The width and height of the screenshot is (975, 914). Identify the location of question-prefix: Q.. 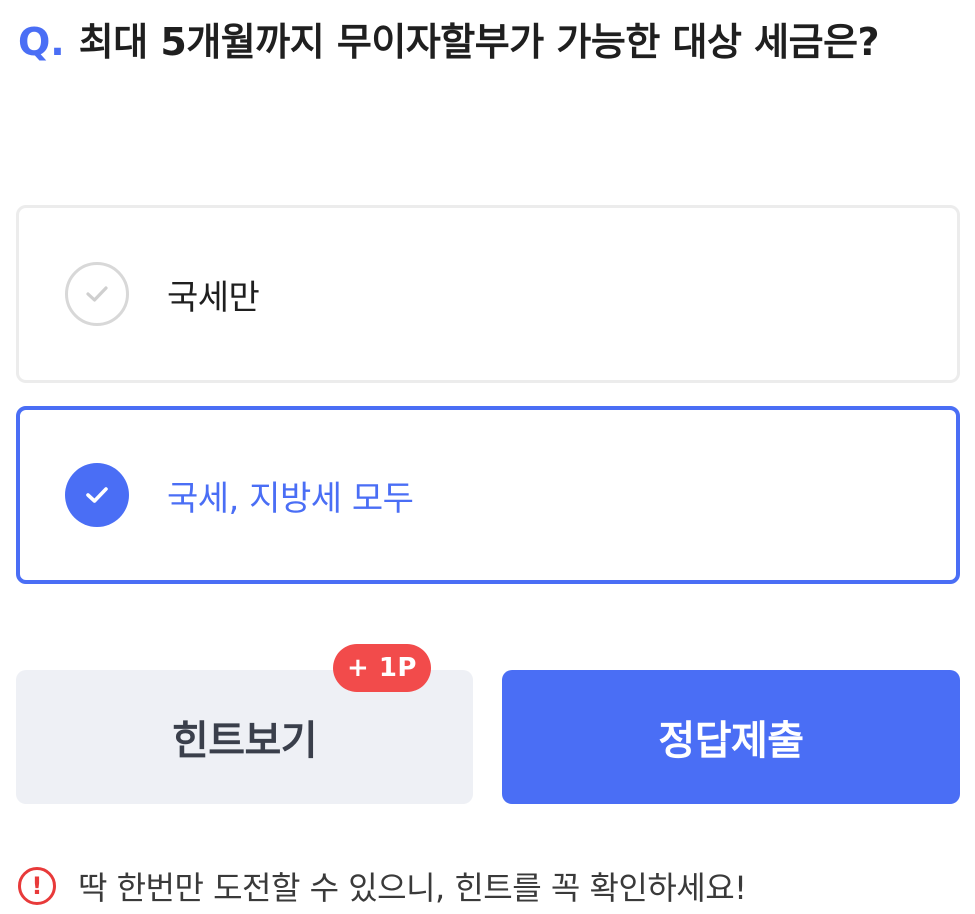
(41, 42).